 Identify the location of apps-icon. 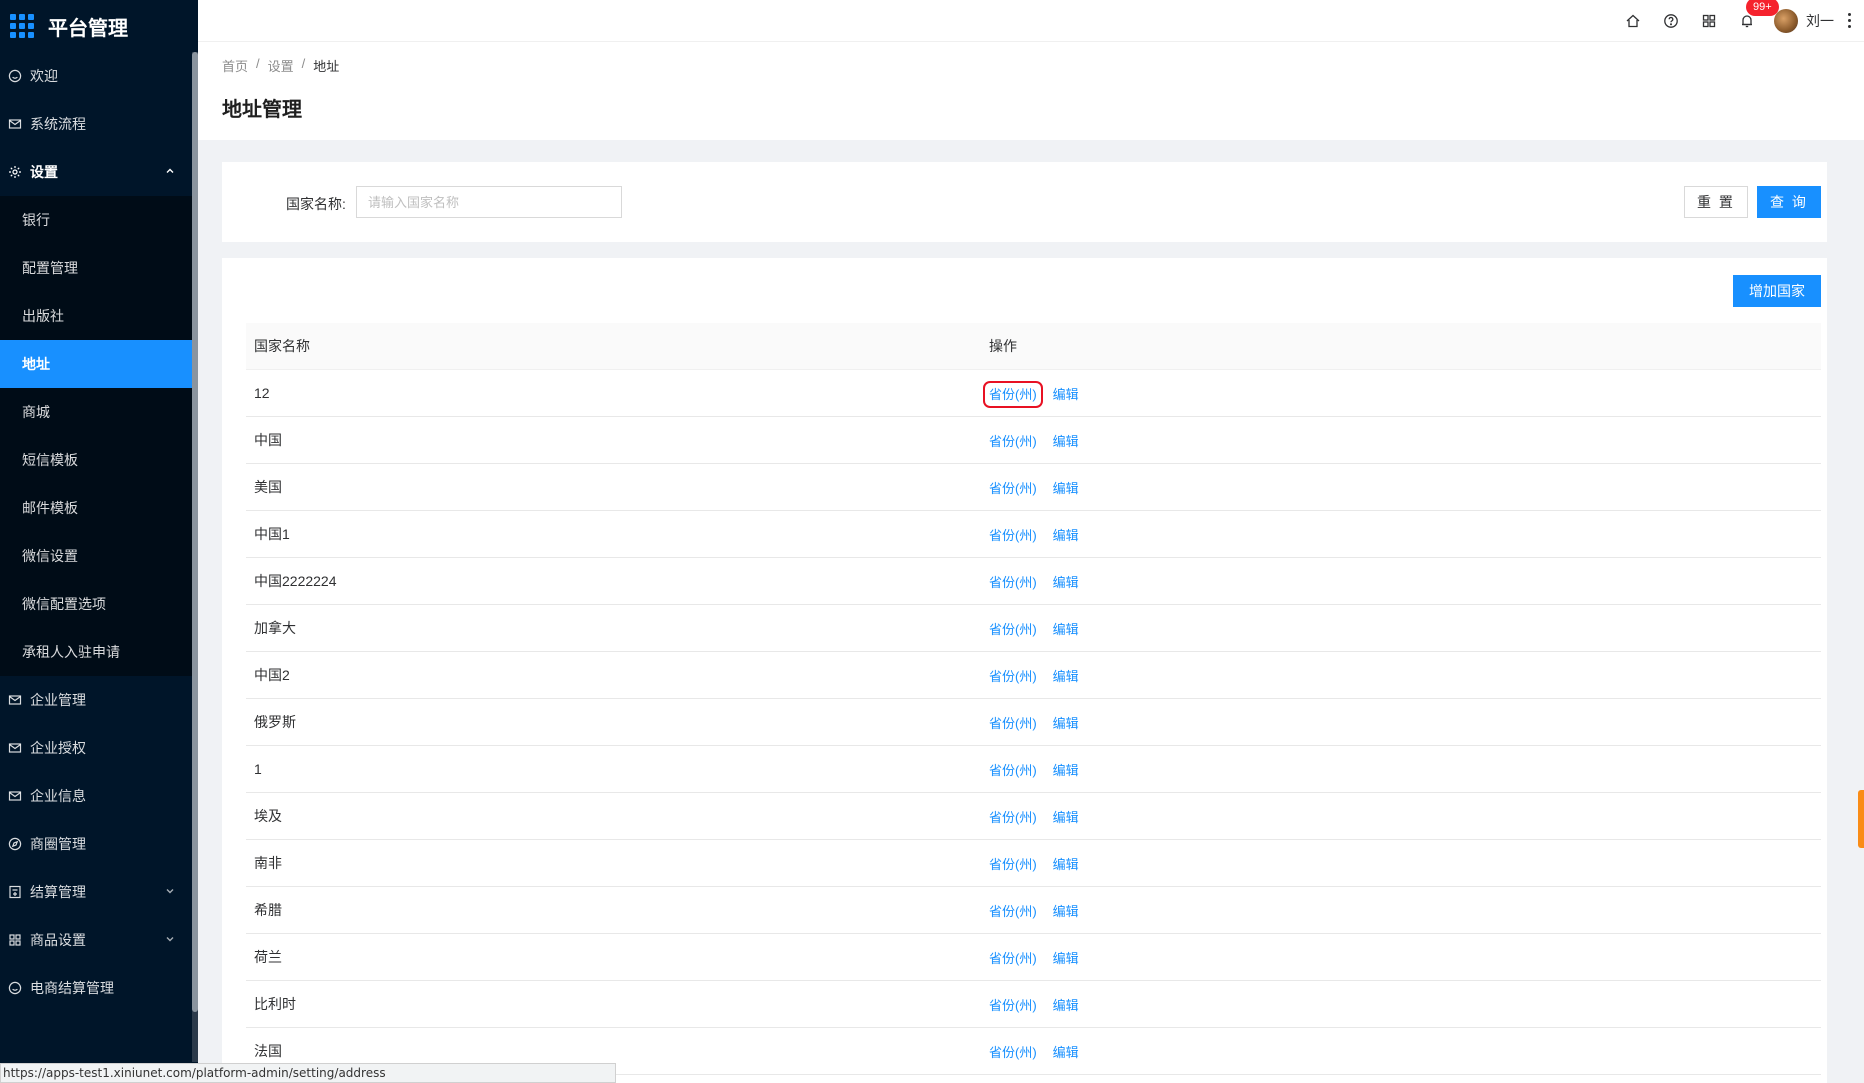
(1709, 21).